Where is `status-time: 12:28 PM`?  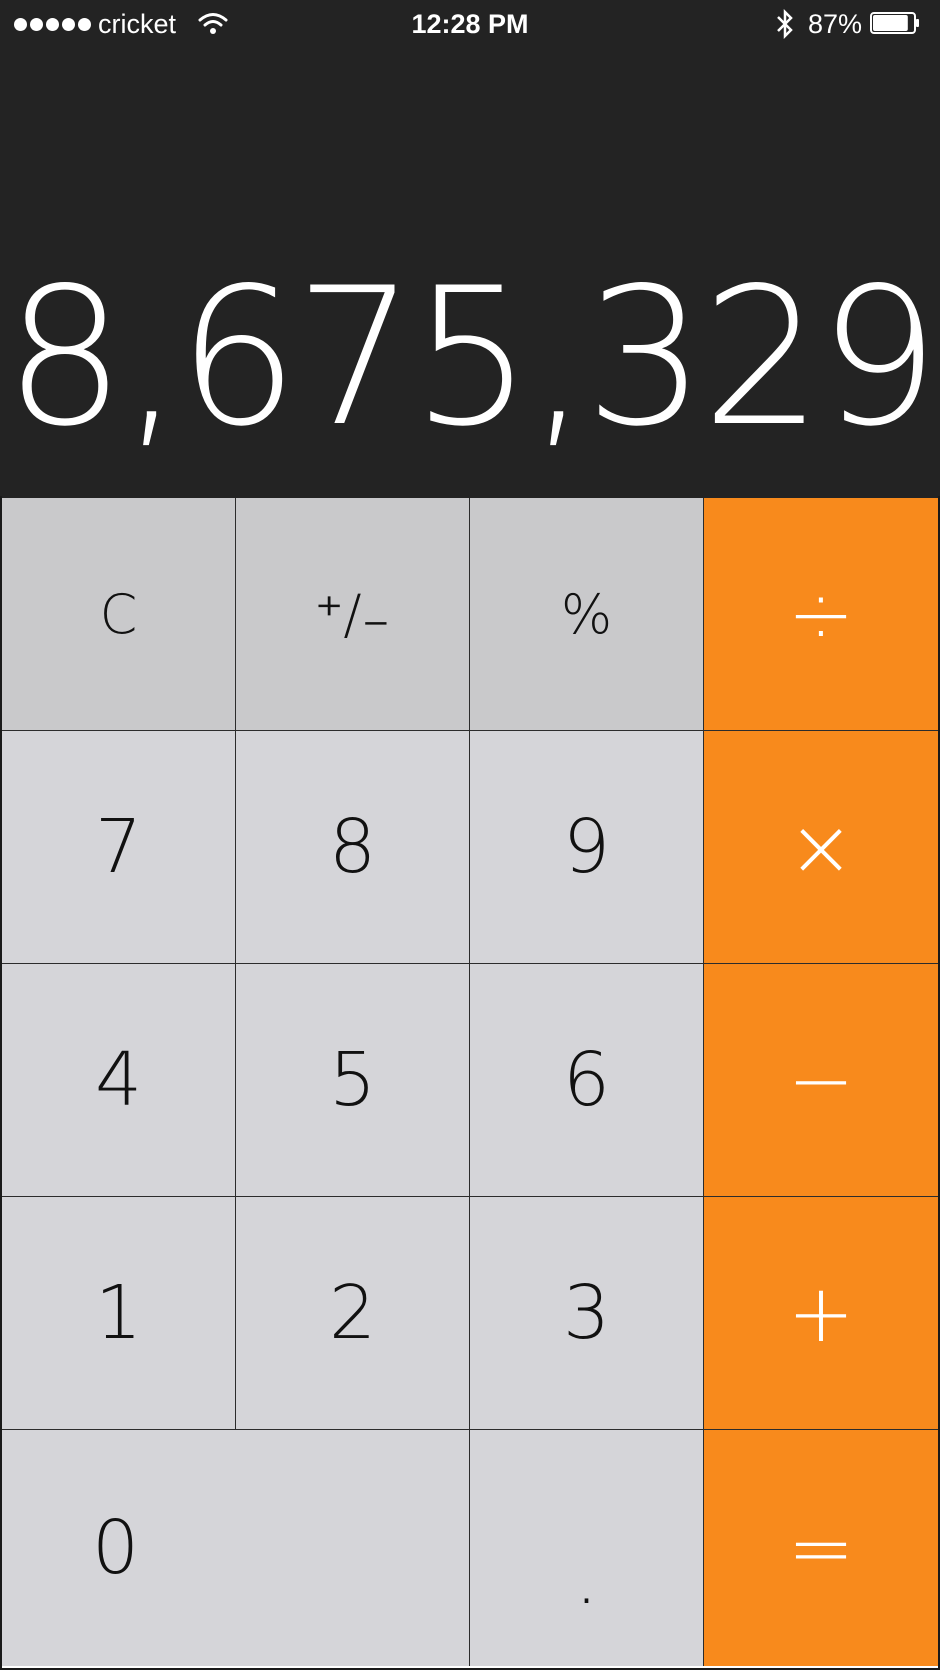 status-time: 12:28 PM is located at coordinates (470, 24).